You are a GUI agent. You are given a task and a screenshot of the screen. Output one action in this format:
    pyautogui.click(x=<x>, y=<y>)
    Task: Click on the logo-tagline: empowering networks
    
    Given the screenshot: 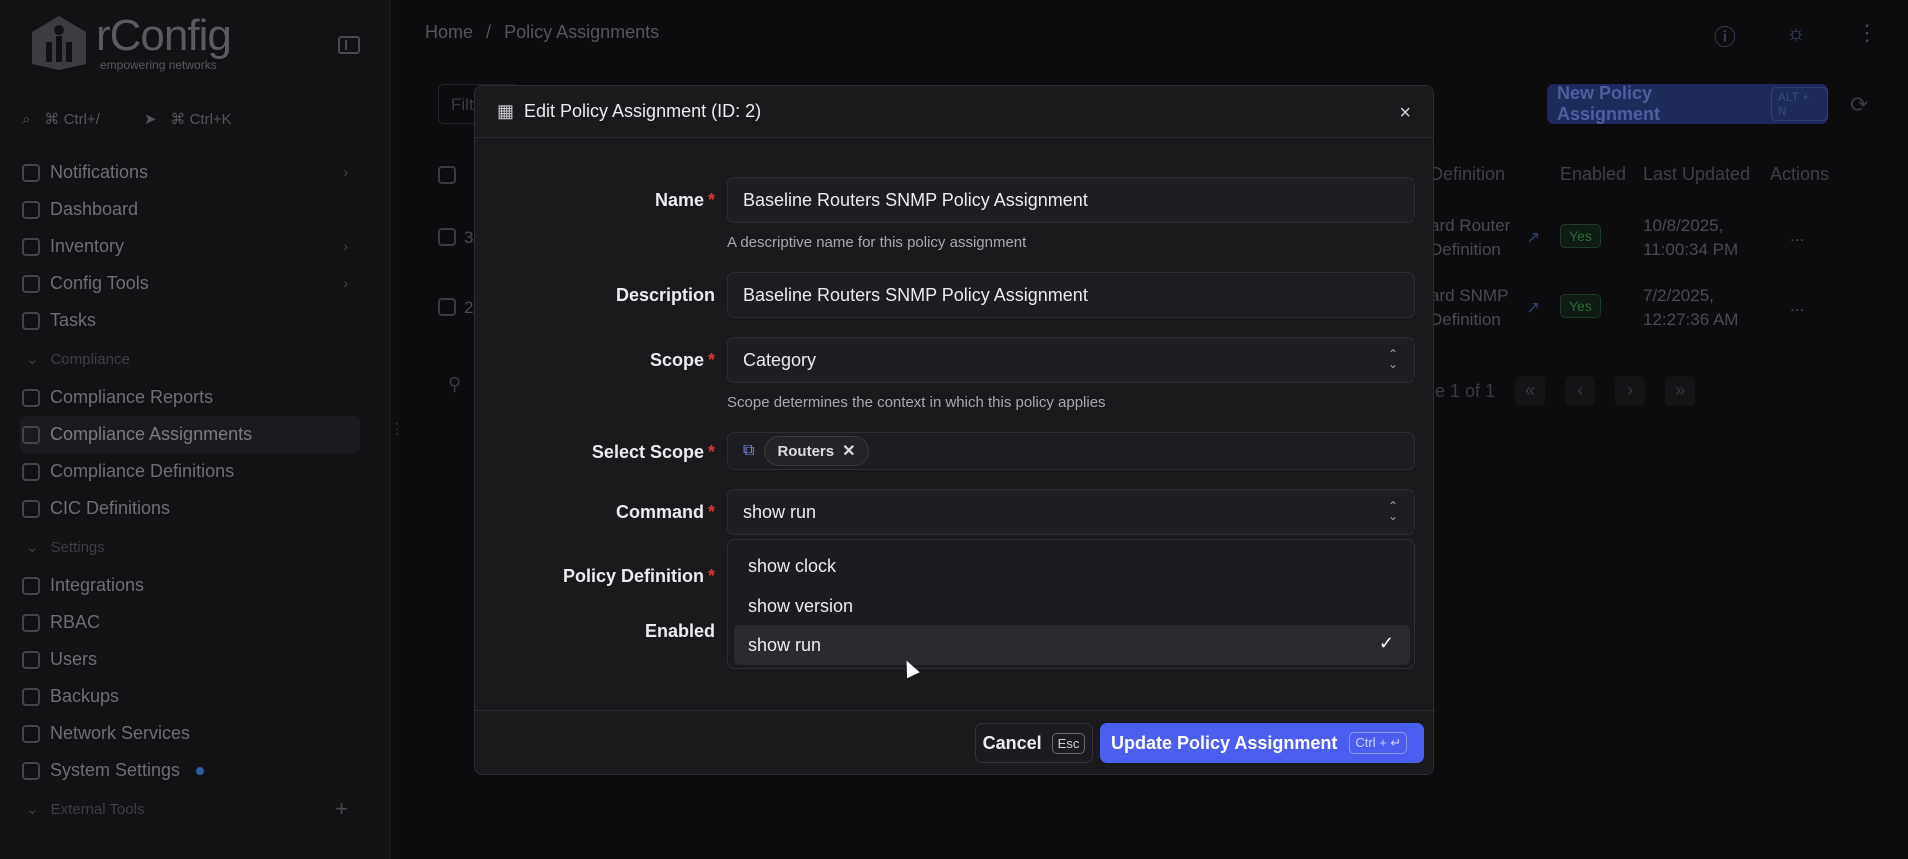 What is the action you would take?
    pyautogui.click(x=158, y=65)
    